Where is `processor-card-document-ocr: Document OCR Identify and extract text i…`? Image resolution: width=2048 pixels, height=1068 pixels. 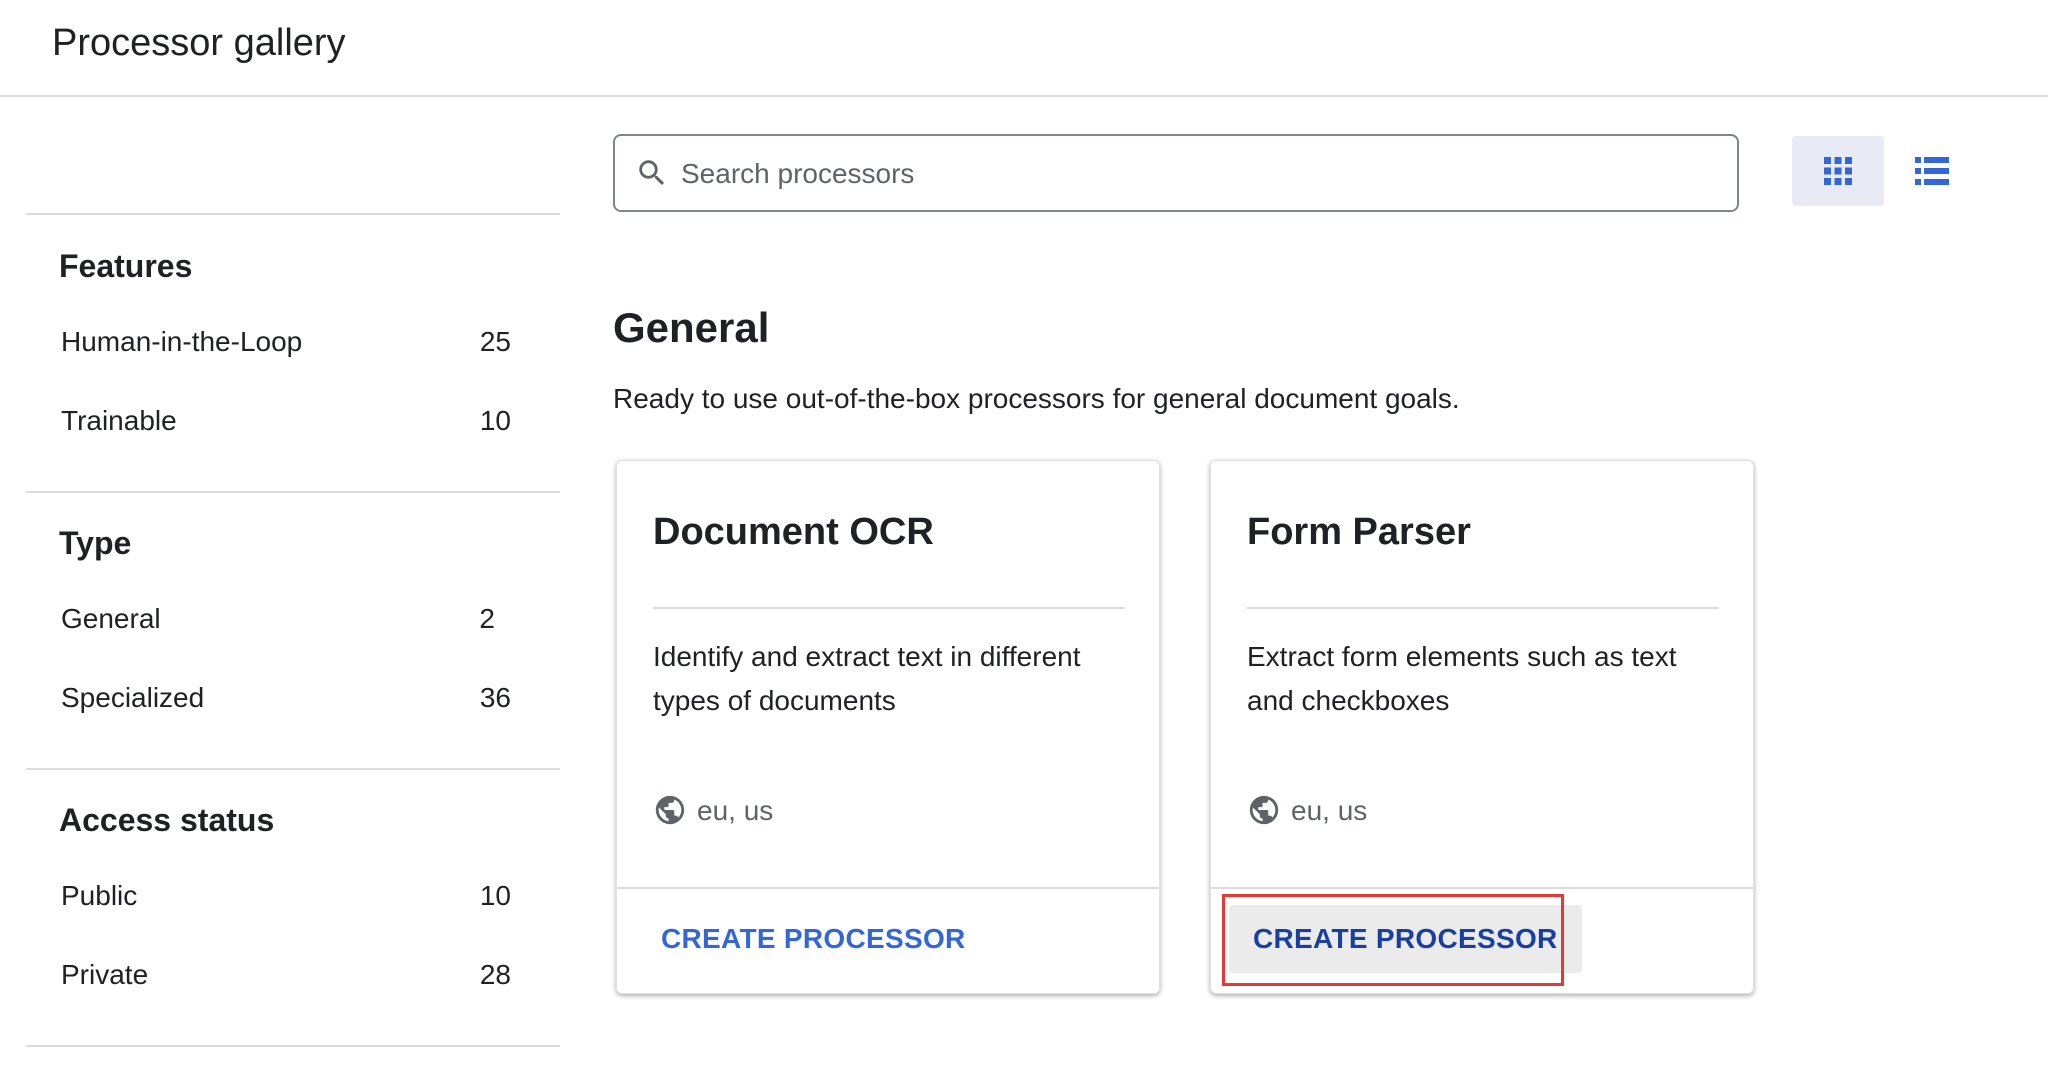 processor-card-document-ocr: Document OCR Identify and extract text i… is located at coordinates (888, 727).